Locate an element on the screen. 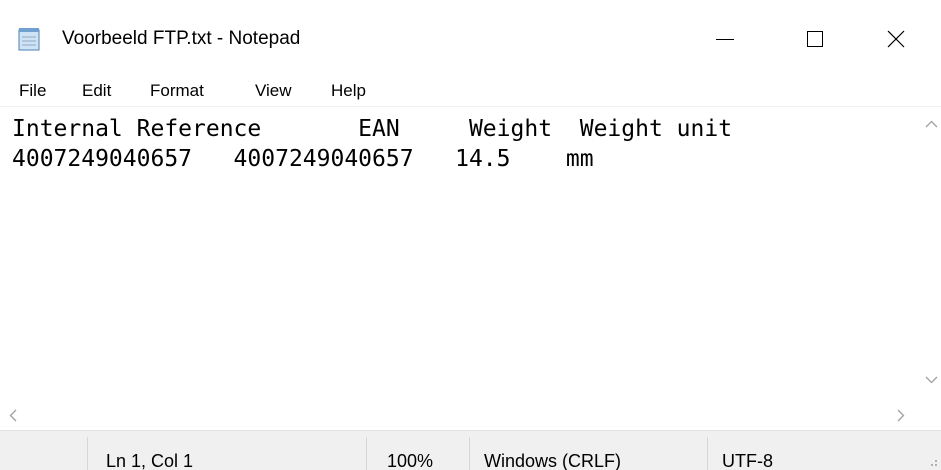  horizontal-scrollbar is located at coordinates (461, 415).